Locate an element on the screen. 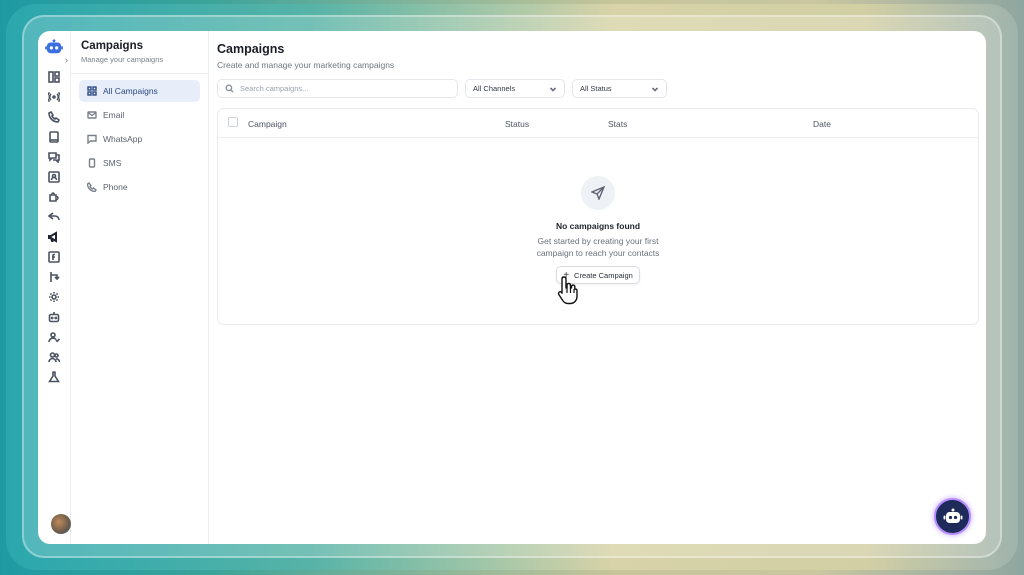  book-icon is located at coordinates (54, 137).